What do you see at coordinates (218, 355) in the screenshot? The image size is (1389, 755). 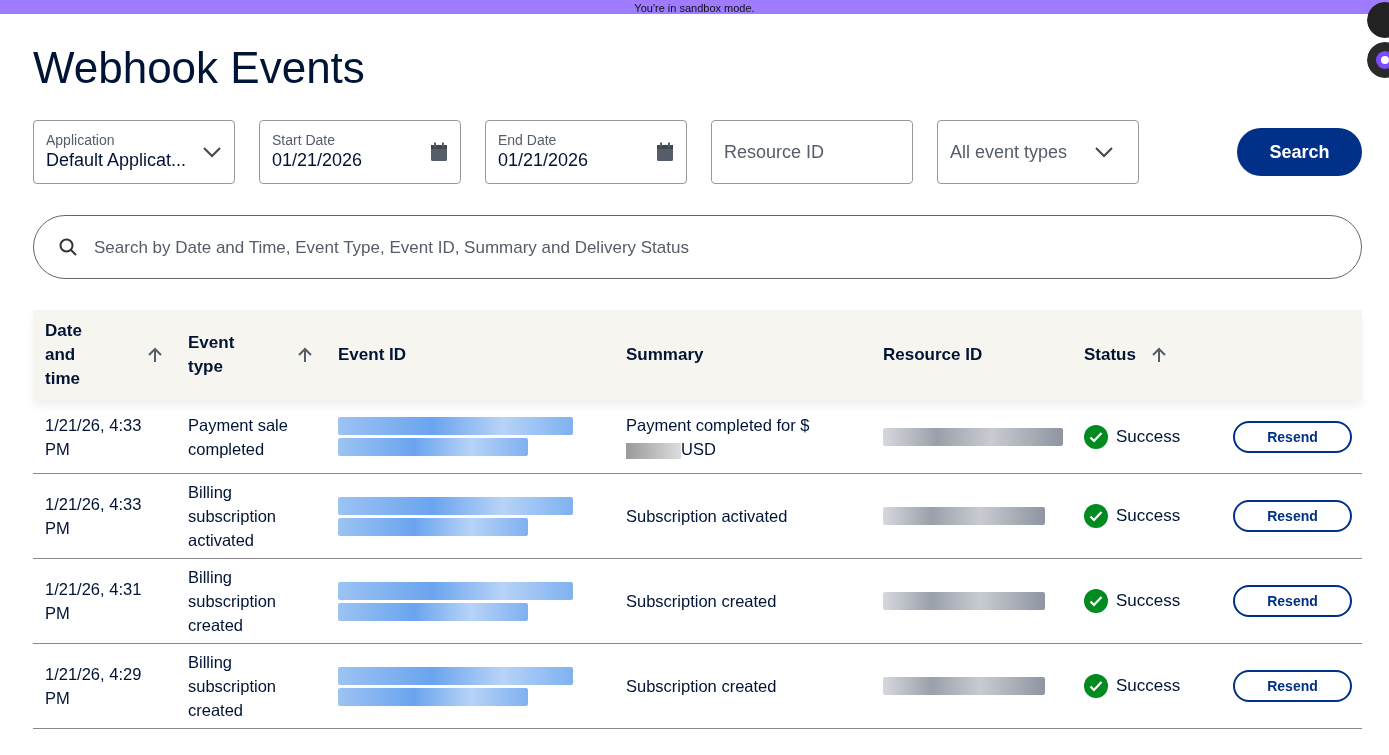 I see `column-header: Event type` at bounding box center [218, 355].